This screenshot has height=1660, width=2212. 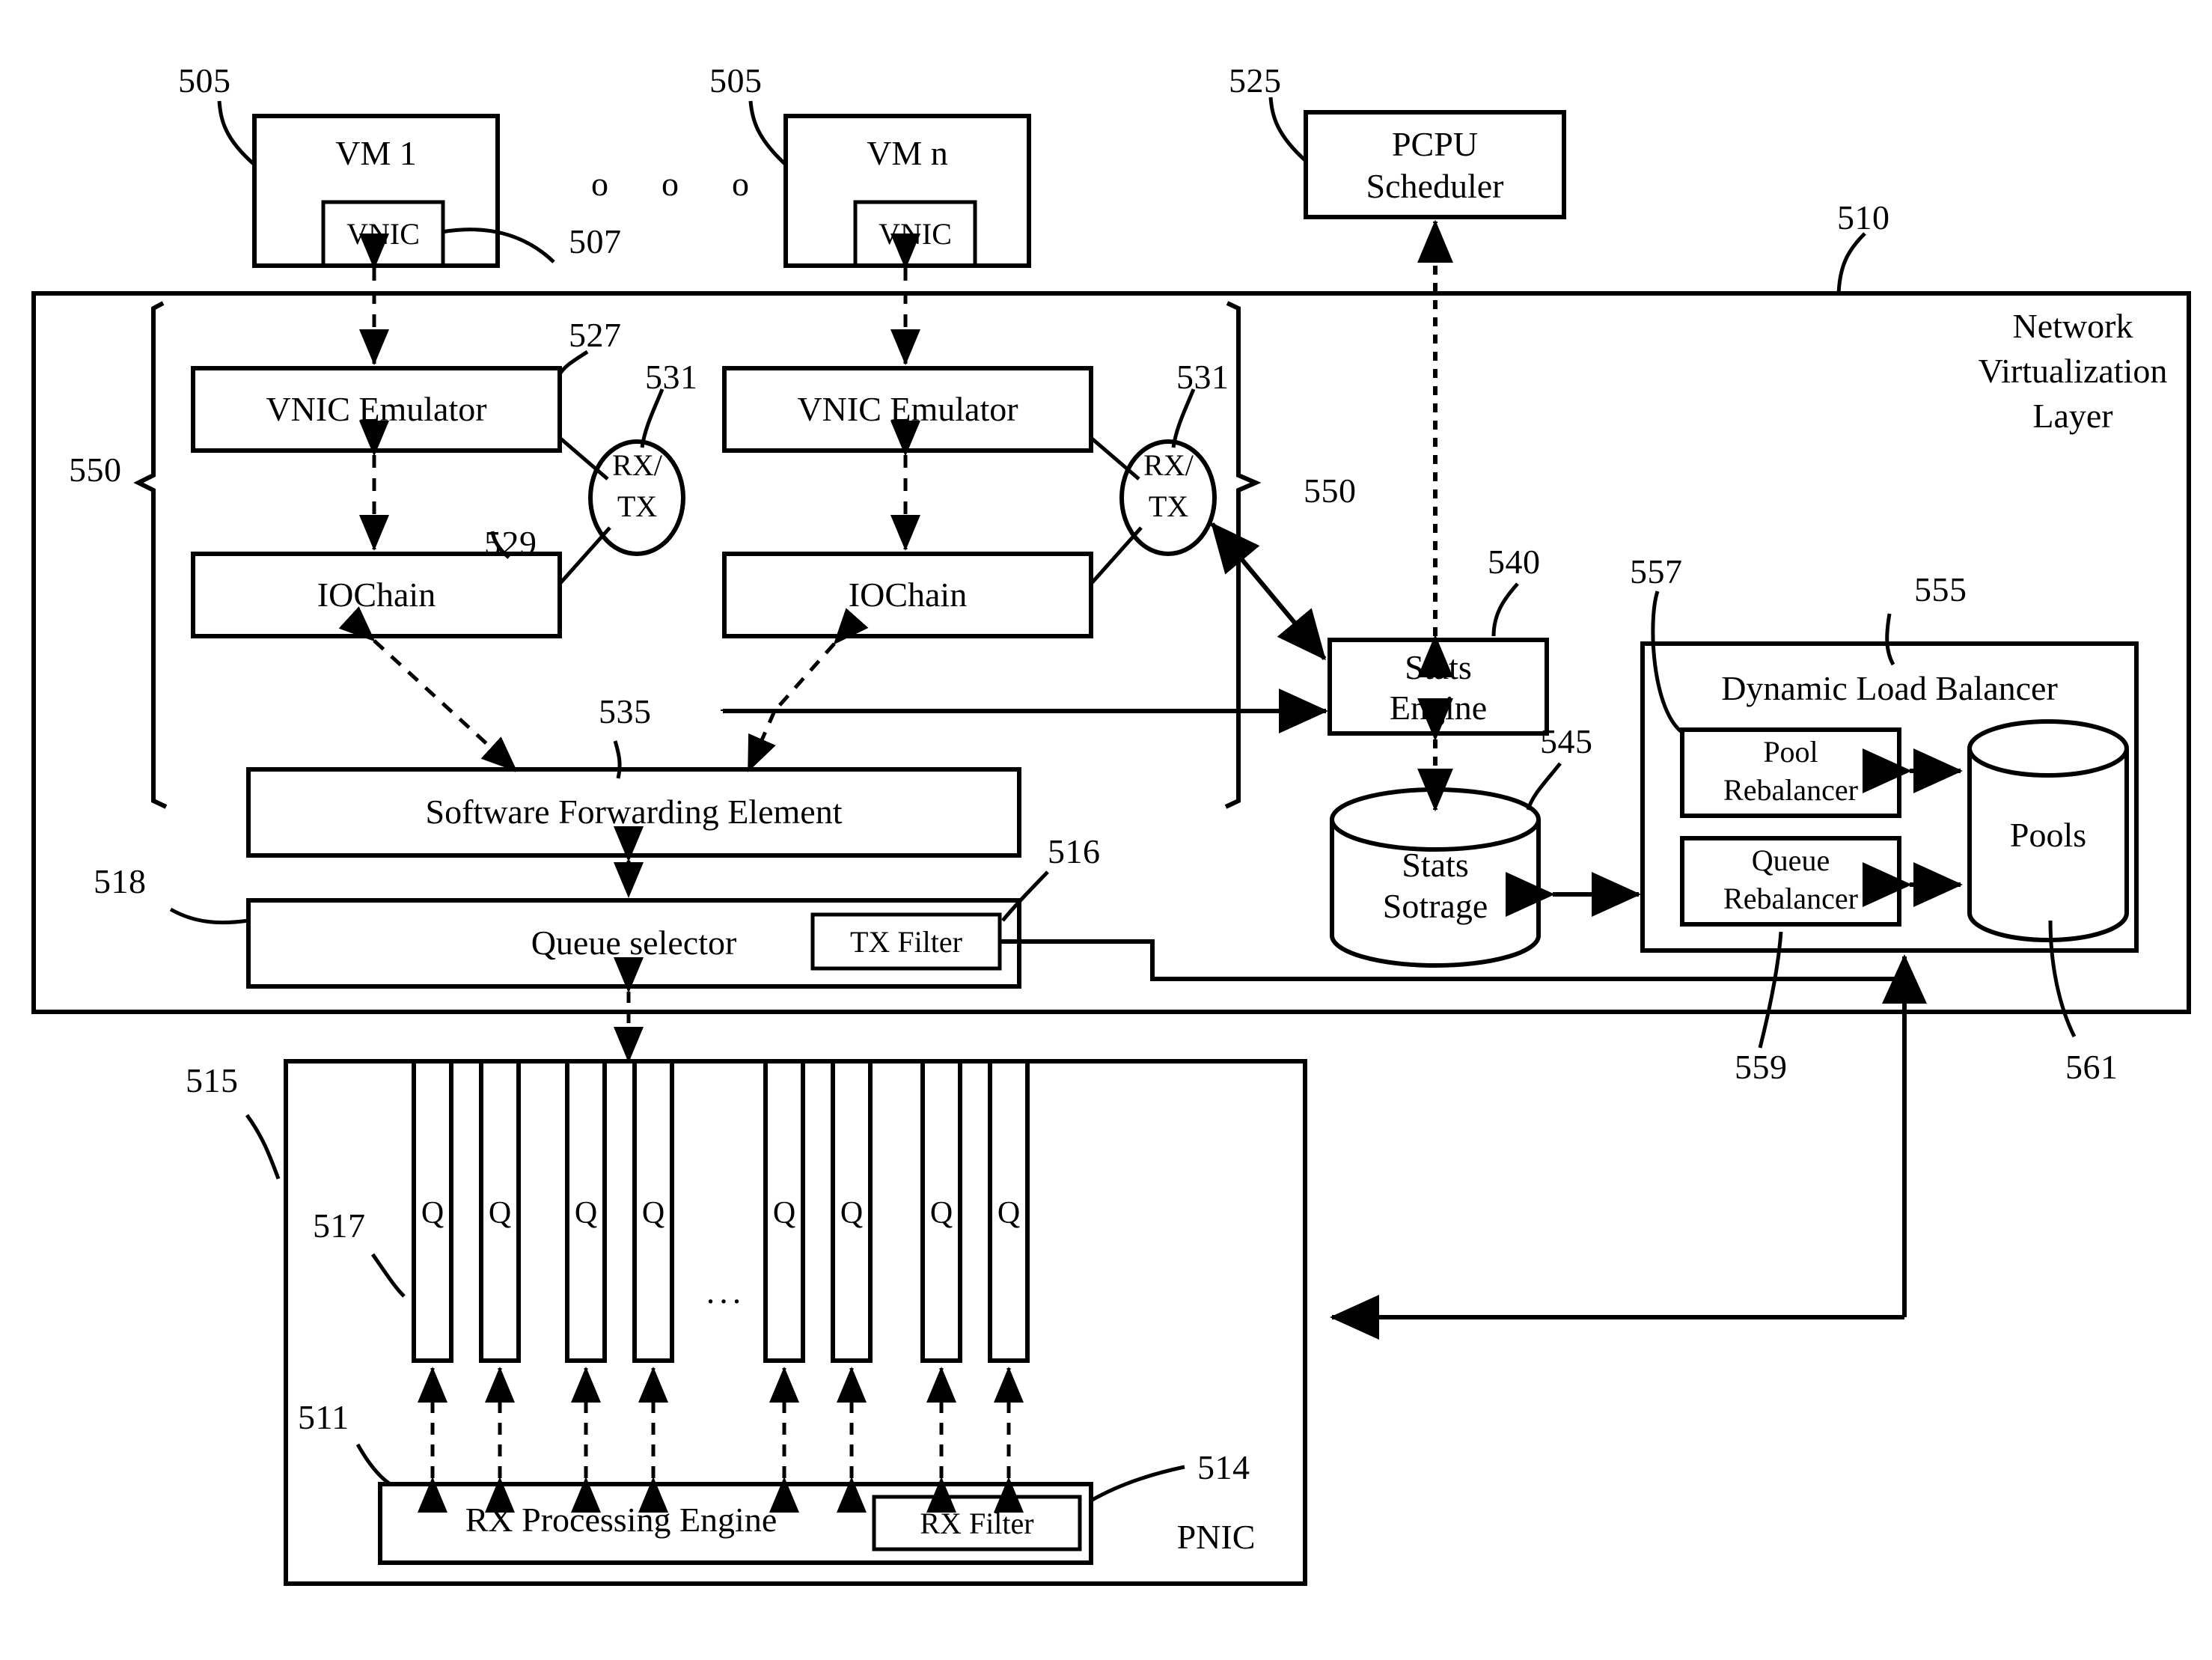 I want to click on ref-515-pnic: 515, so click(x=212, y=1080).